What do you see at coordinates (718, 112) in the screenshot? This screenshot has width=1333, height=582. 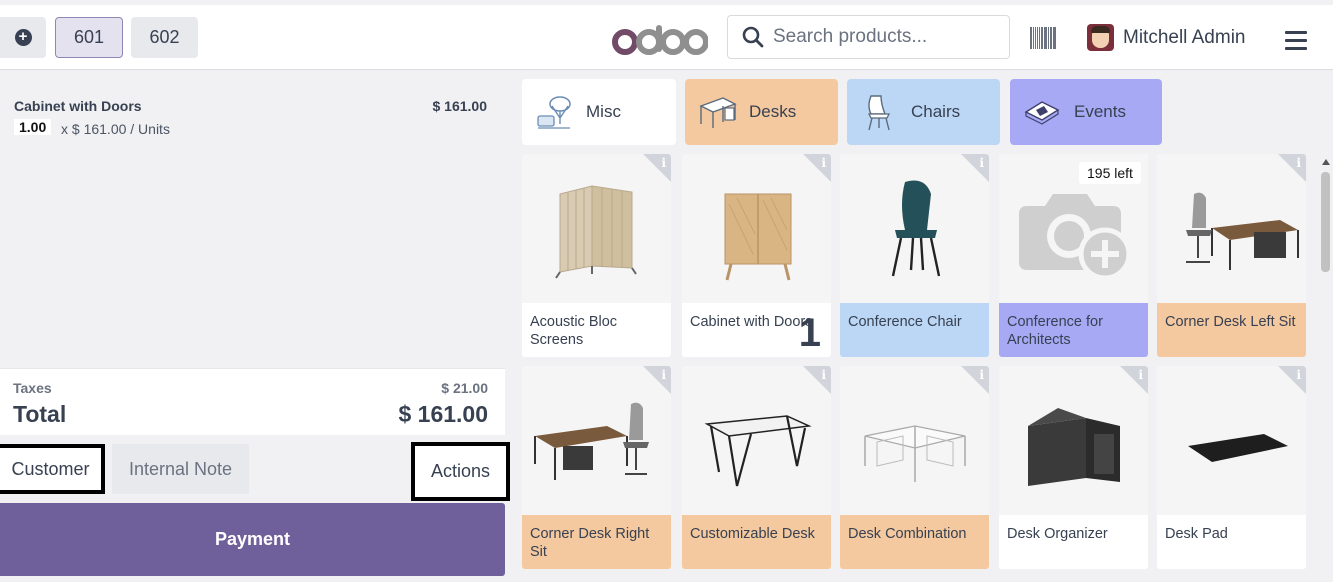 I see `desk-category-icon` at bounding box center [718, 112].